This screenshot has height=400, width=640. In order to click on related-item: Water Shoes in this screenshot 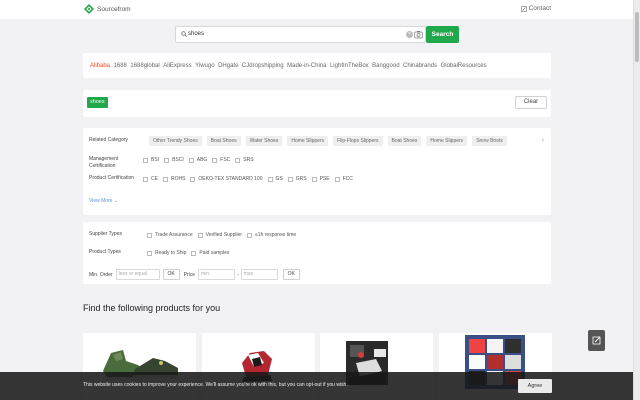, I will do `click(264, 141)`.